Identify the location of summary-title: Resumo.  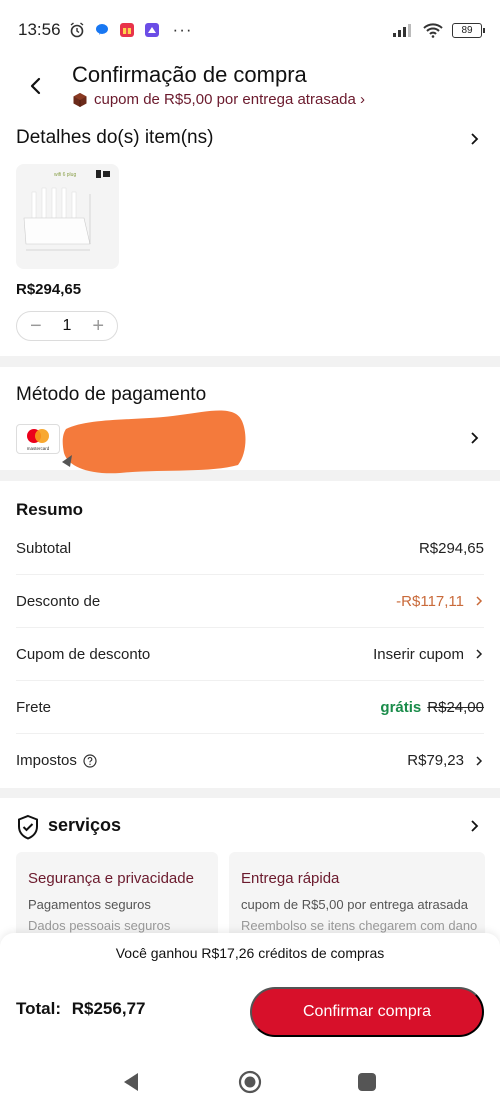
(50, 509).